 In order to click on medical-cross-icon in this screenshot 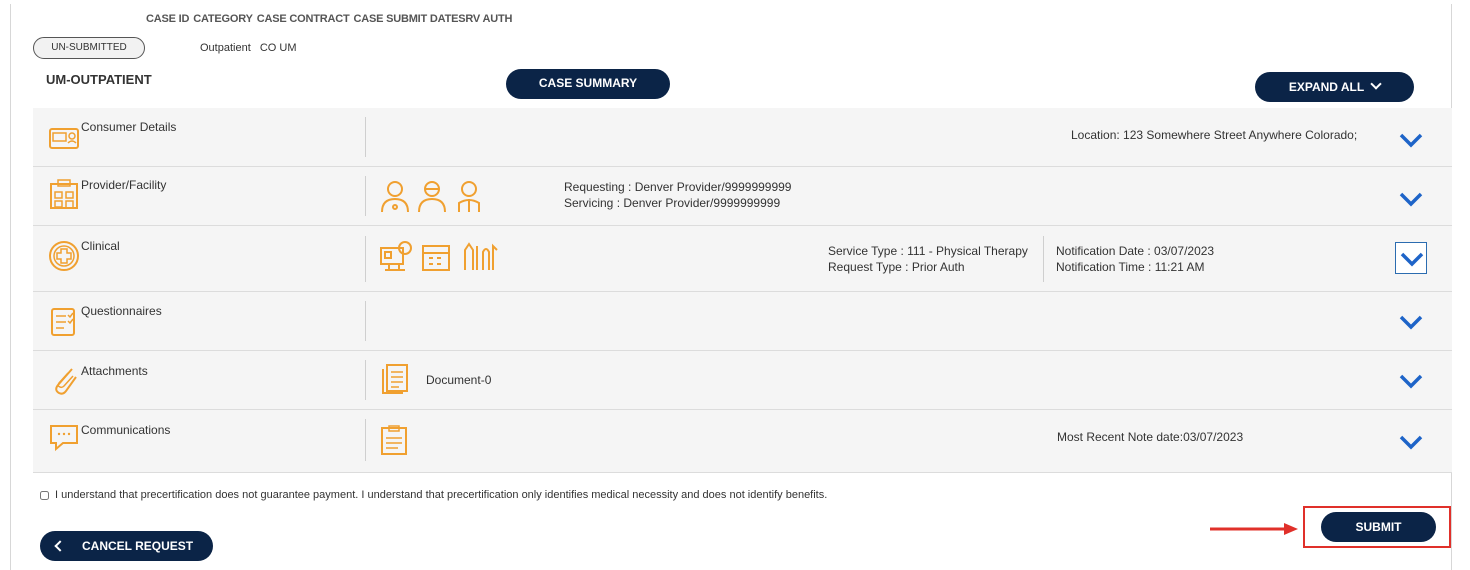, I will do `click(64, 256)`.